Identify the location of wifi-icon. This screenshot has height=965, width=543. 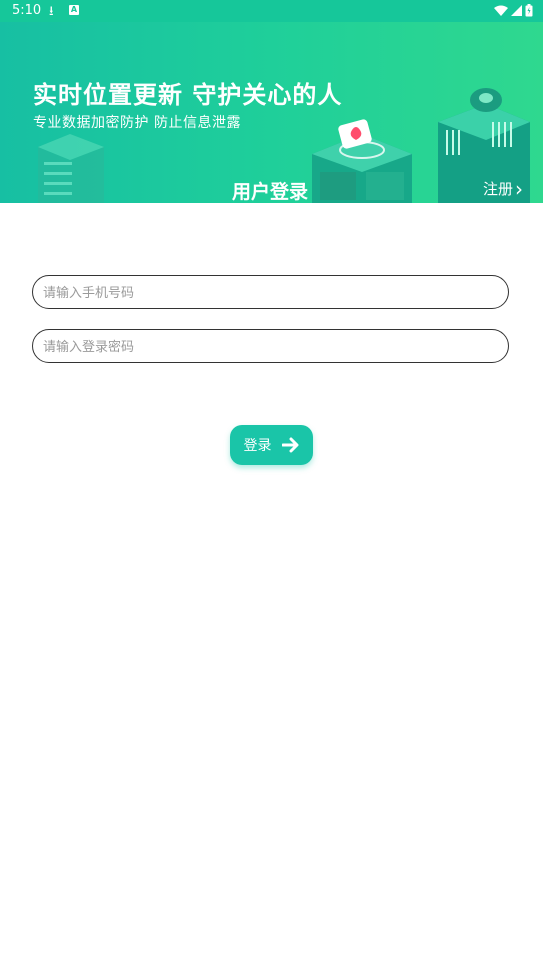
(501, 10).